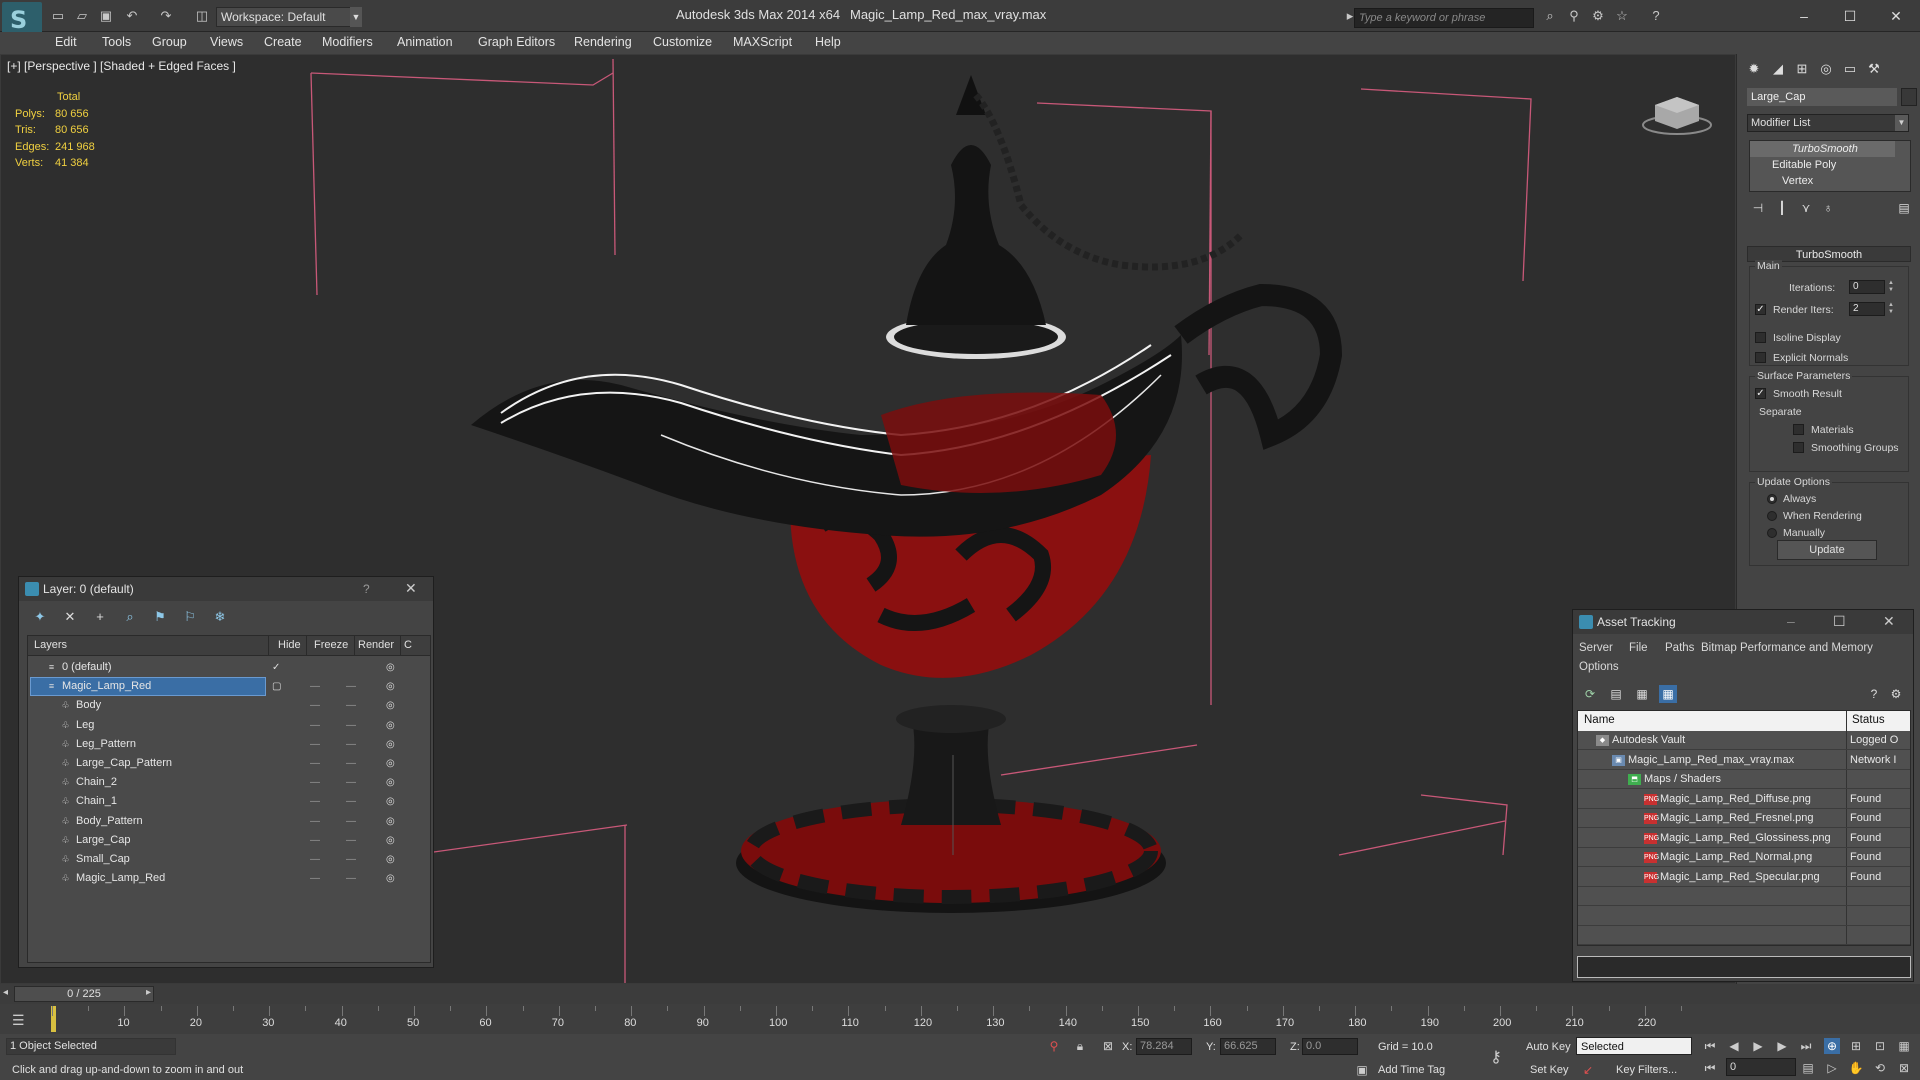 This screenshot has height=1080, width=1920. Describe the element at coordinates (132, 16) in the screenshot. I see `undo-icon: ↶` at that location.